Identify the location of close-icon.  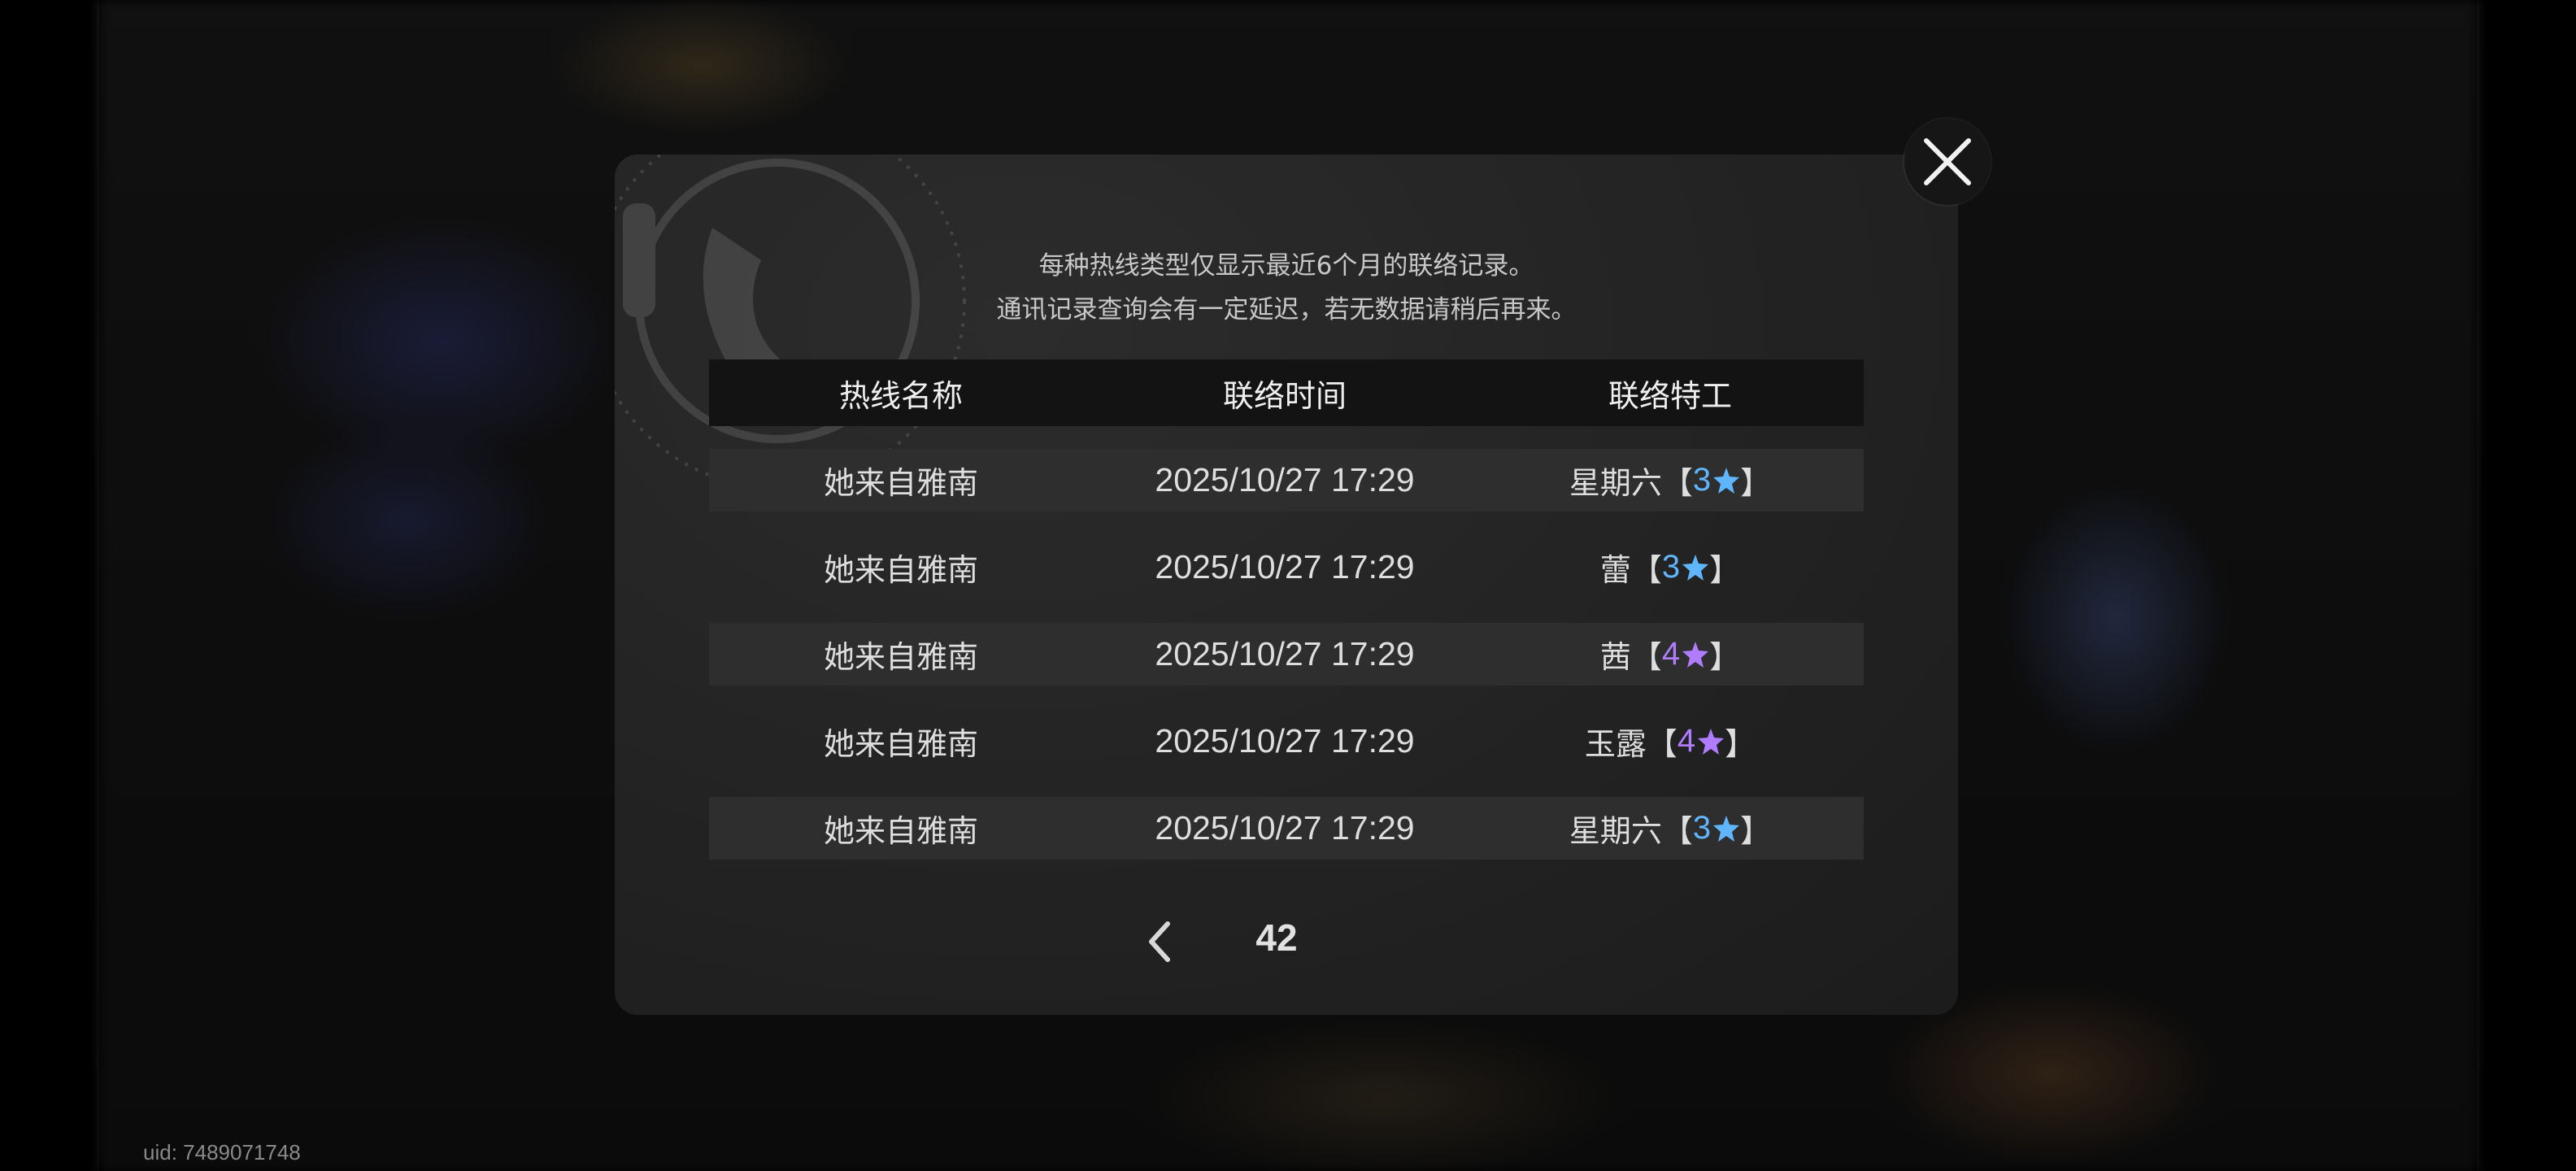
(1947, 162).